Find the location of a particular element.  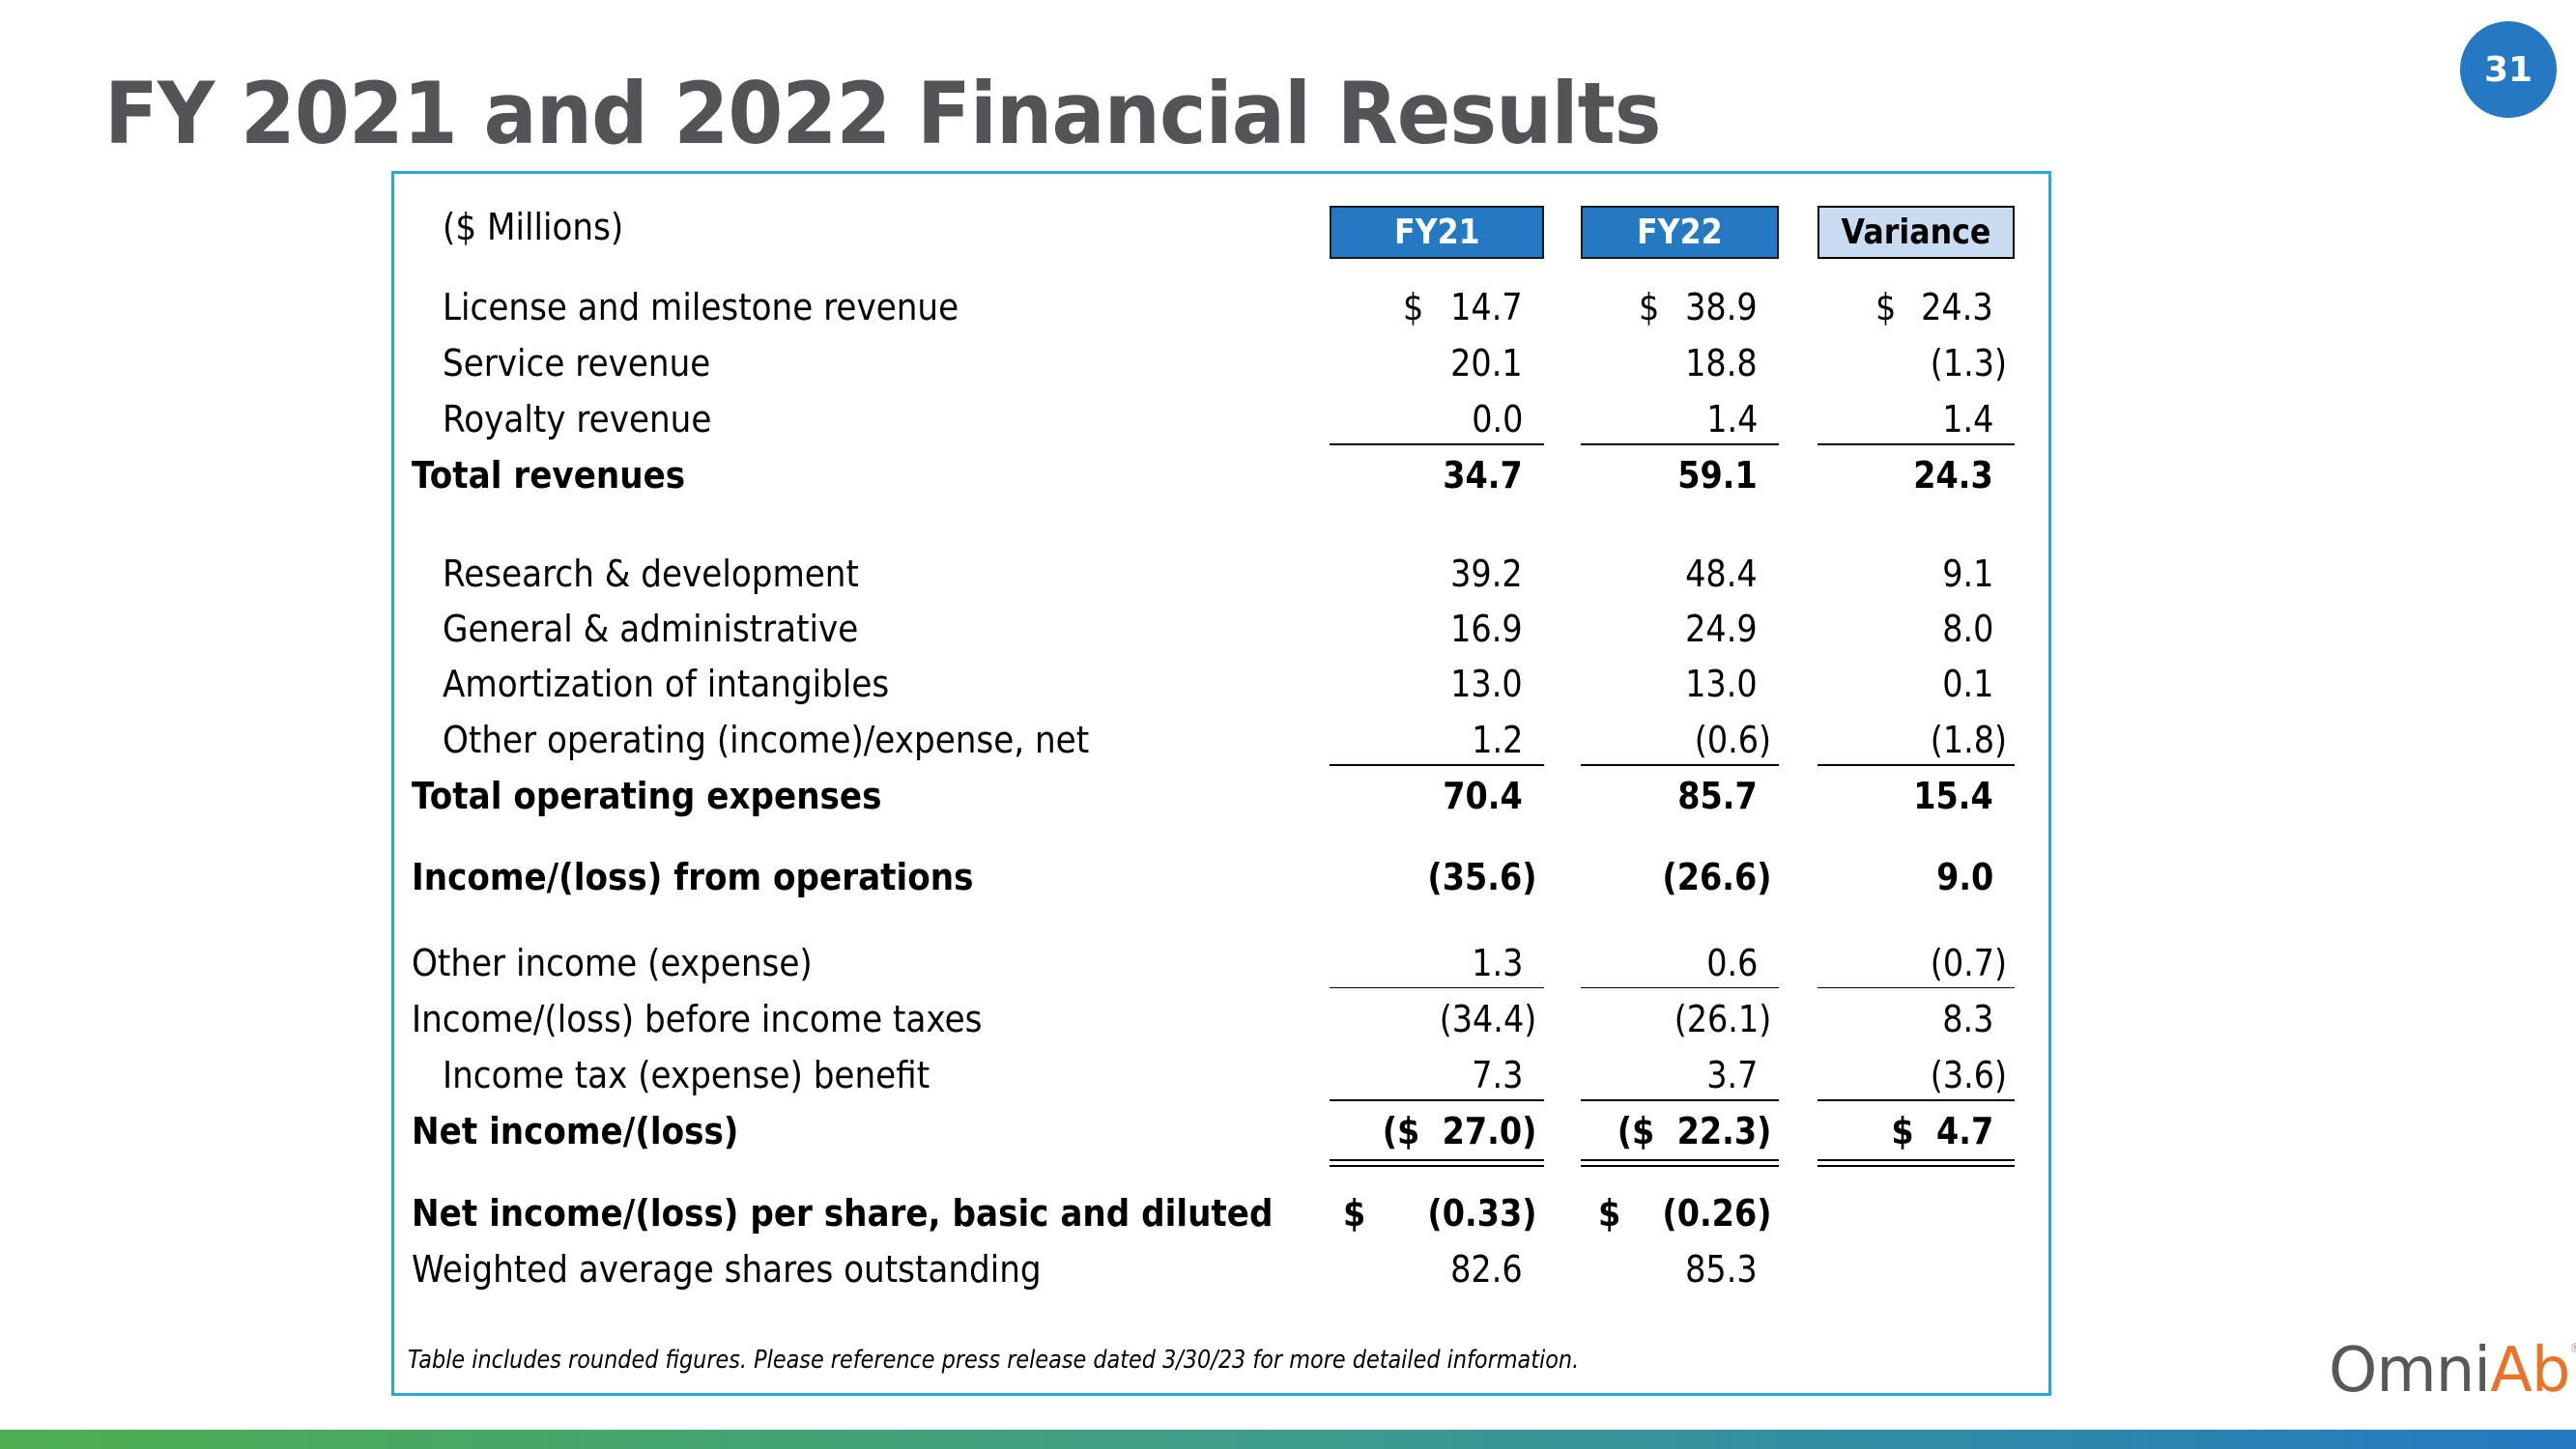

value-variance: 8.0 is located at coordinates (1967, 629).